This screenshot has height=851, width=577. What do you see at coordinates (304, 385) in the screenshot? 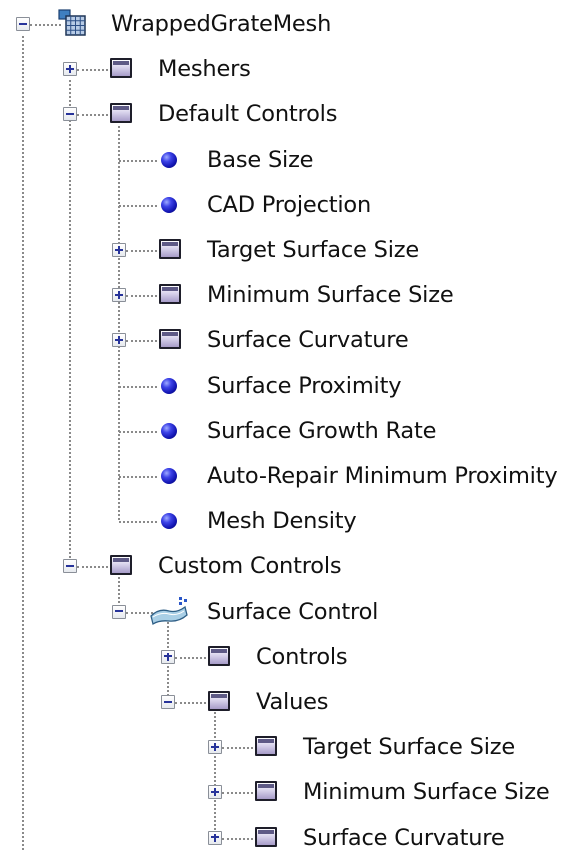
I see `tree-node-label: Surface Proximity` at bounding box center [304, 385].